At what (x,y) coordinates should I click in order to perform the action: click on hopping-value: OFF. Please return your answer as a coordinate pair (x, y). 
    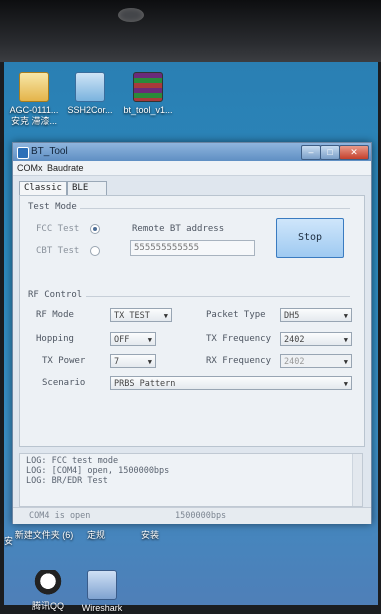
    Looking at the image, I should click on (122, 340).